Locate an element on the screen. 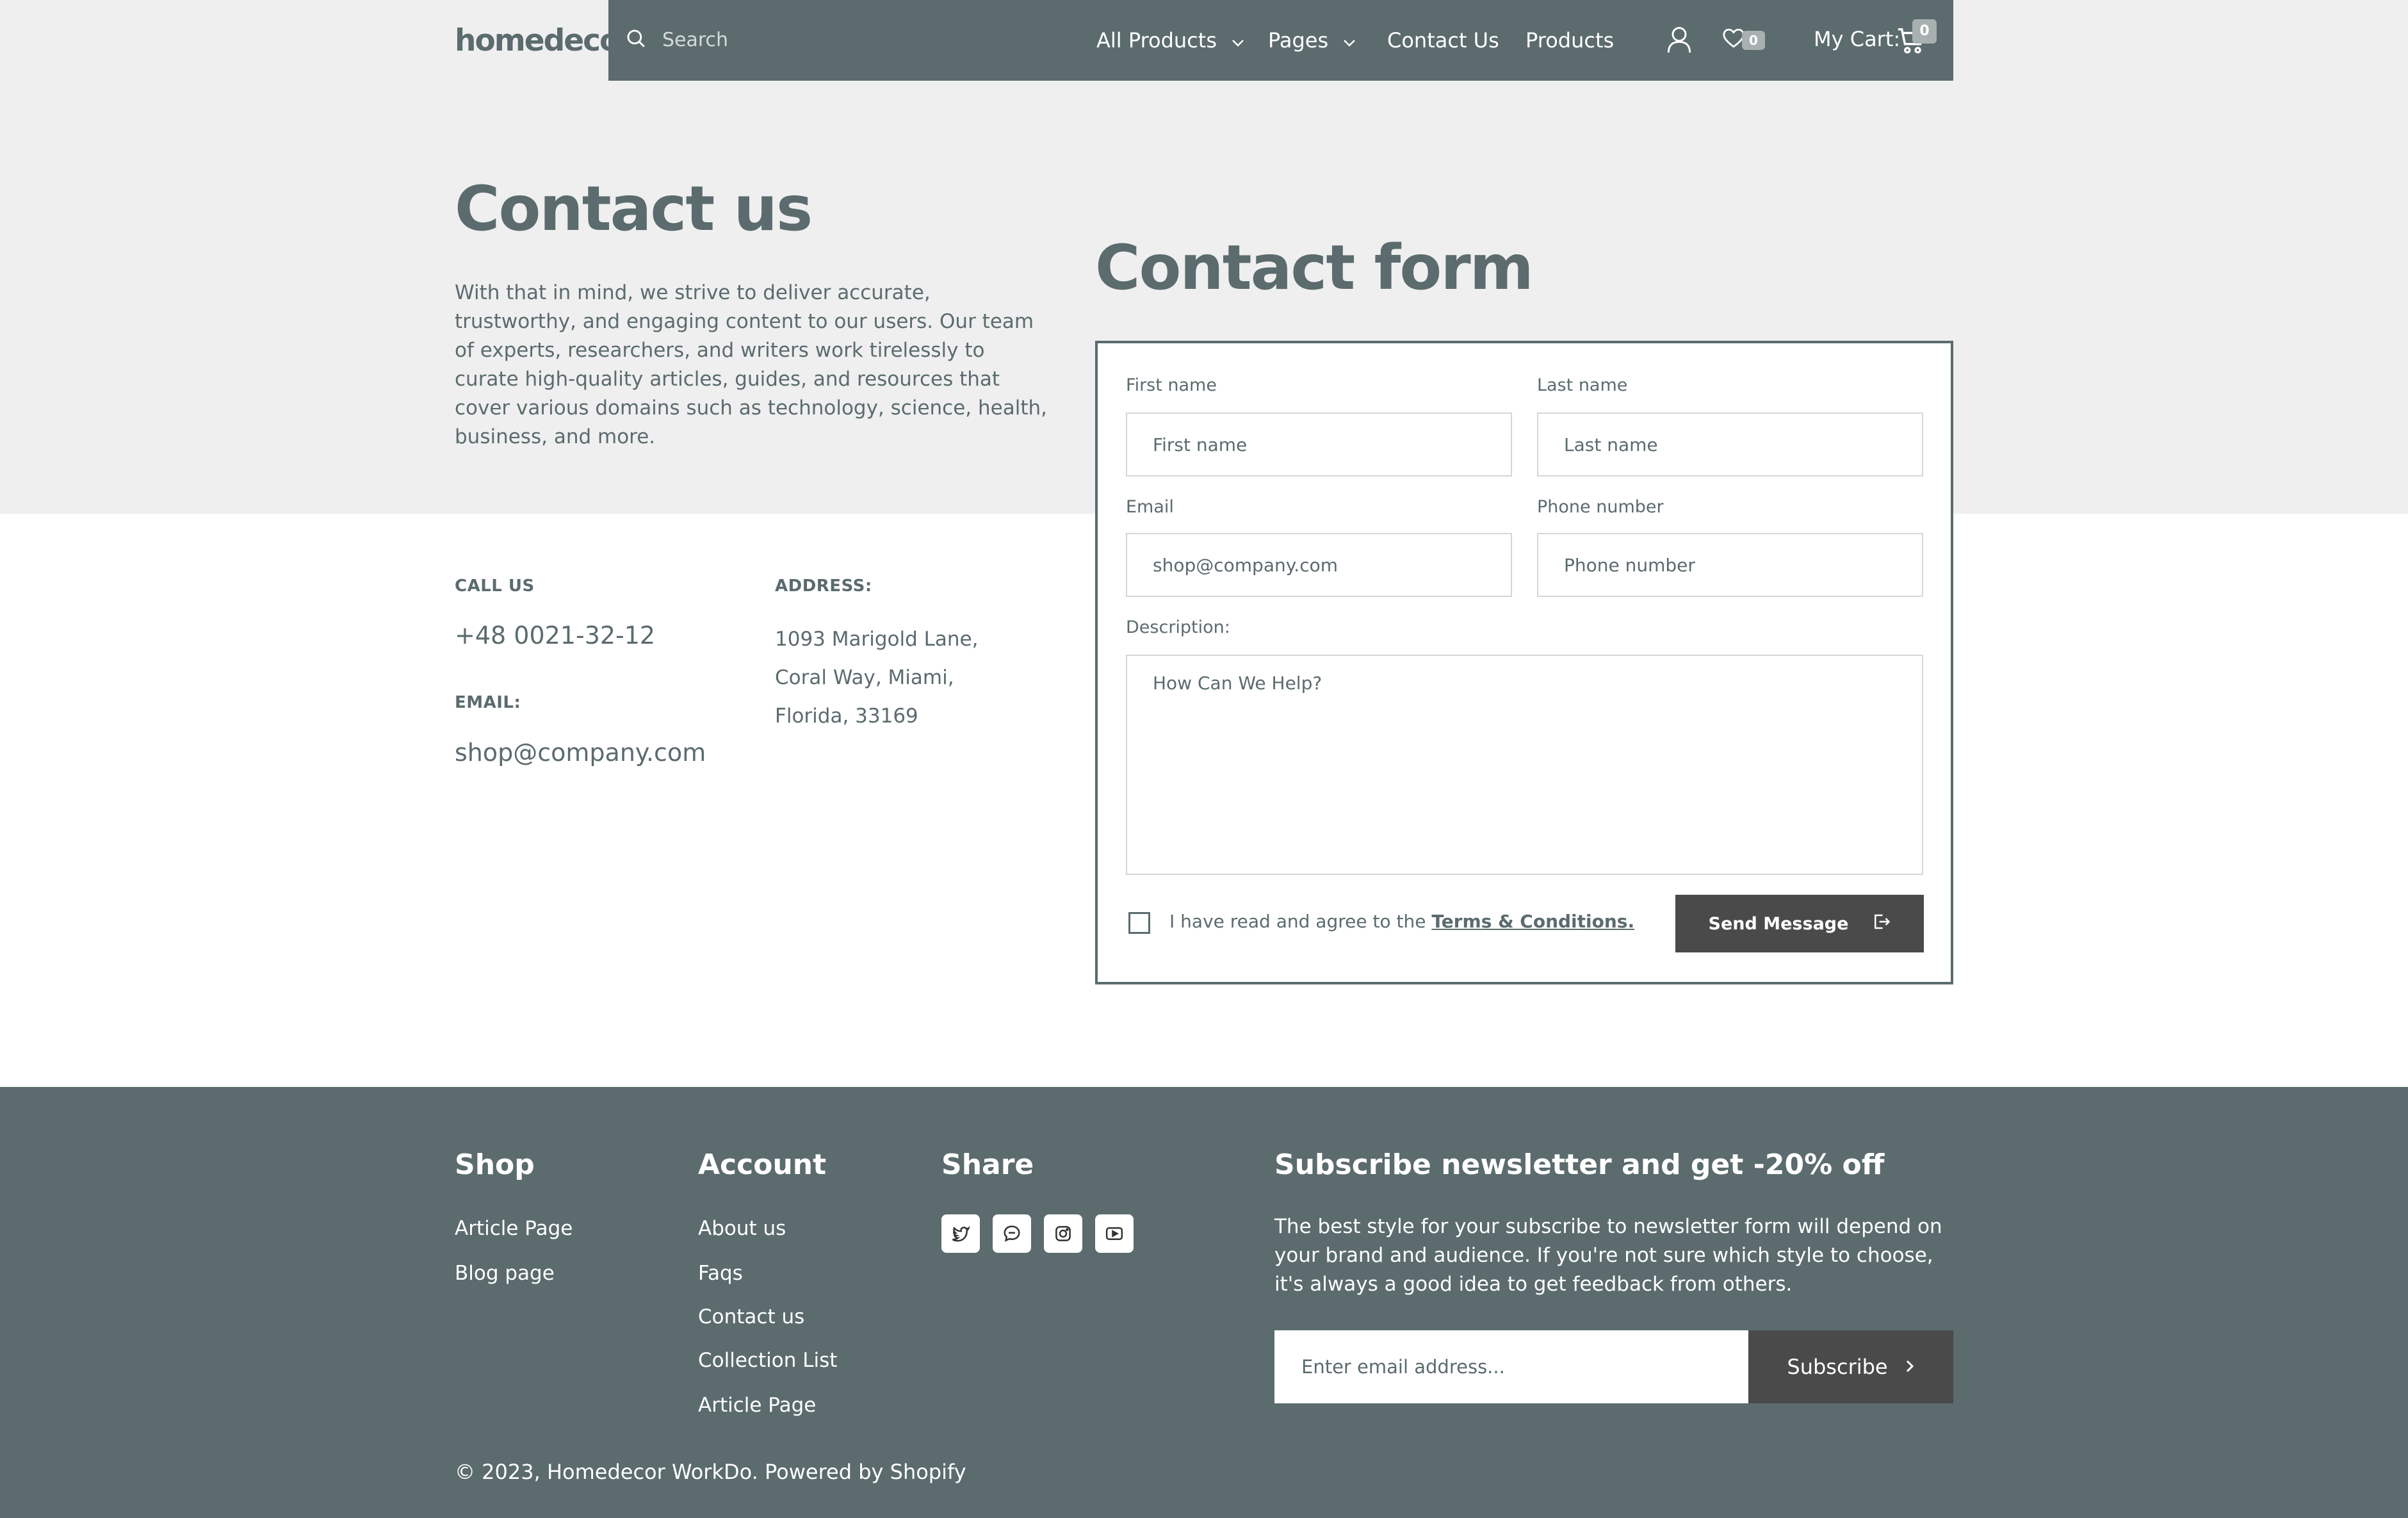 This screenshot has width=2408, height=1518. nav-pages: Pages is located at coordinates (1312, 40).